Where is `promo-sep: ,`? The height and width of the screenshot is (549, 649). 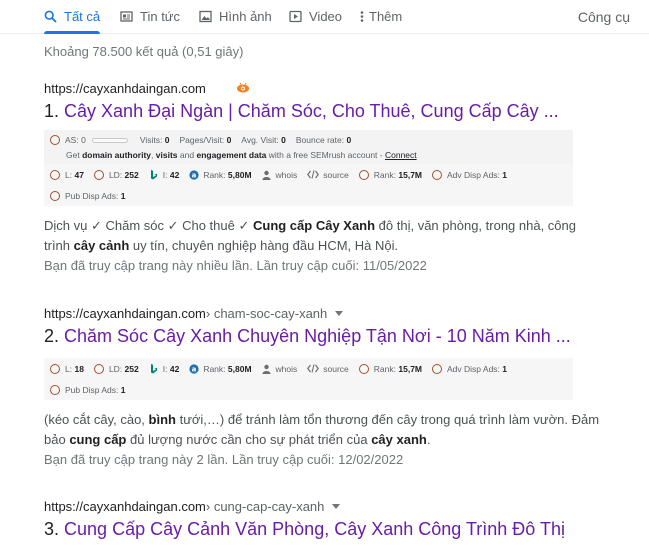 promo-sep: , is located at coordinates (152, 155).